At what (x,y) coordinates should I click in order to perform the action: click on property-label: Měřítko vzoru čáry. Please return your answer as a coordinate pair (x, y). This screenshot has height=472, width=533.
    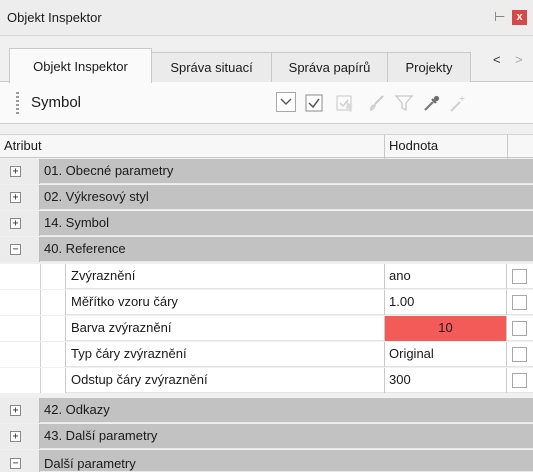
    Looking at the image, I should click on (124, 301).